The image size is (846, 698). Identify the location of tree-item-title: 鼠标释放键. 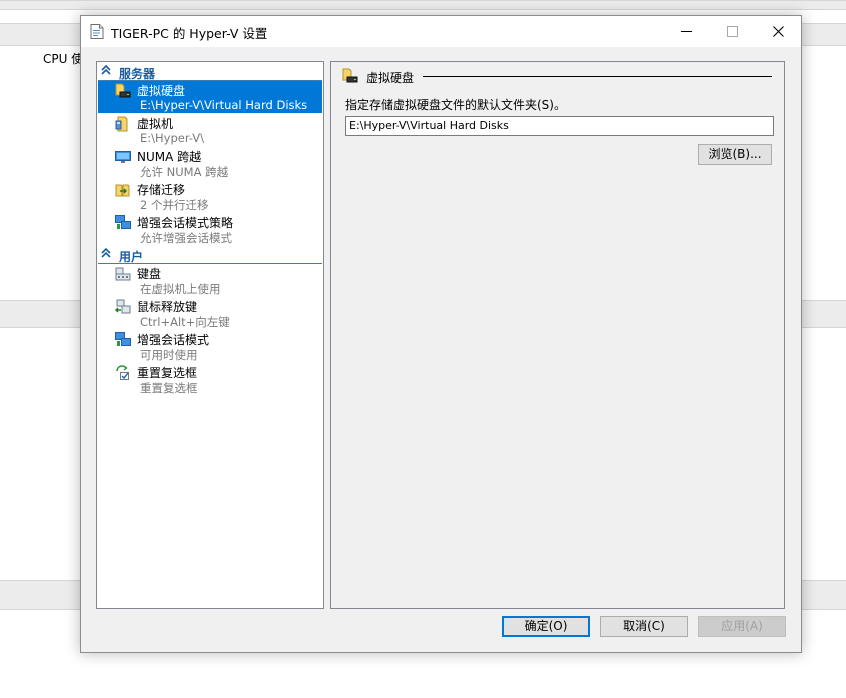
(167, 307).